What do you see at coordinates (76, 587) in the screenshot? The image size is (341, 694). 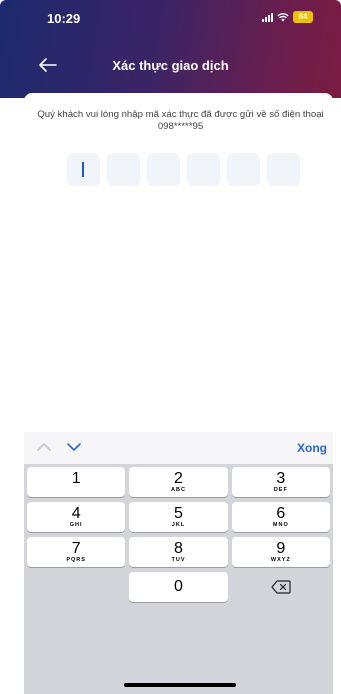 I see `key-blank` at bounding box center [76, 587].